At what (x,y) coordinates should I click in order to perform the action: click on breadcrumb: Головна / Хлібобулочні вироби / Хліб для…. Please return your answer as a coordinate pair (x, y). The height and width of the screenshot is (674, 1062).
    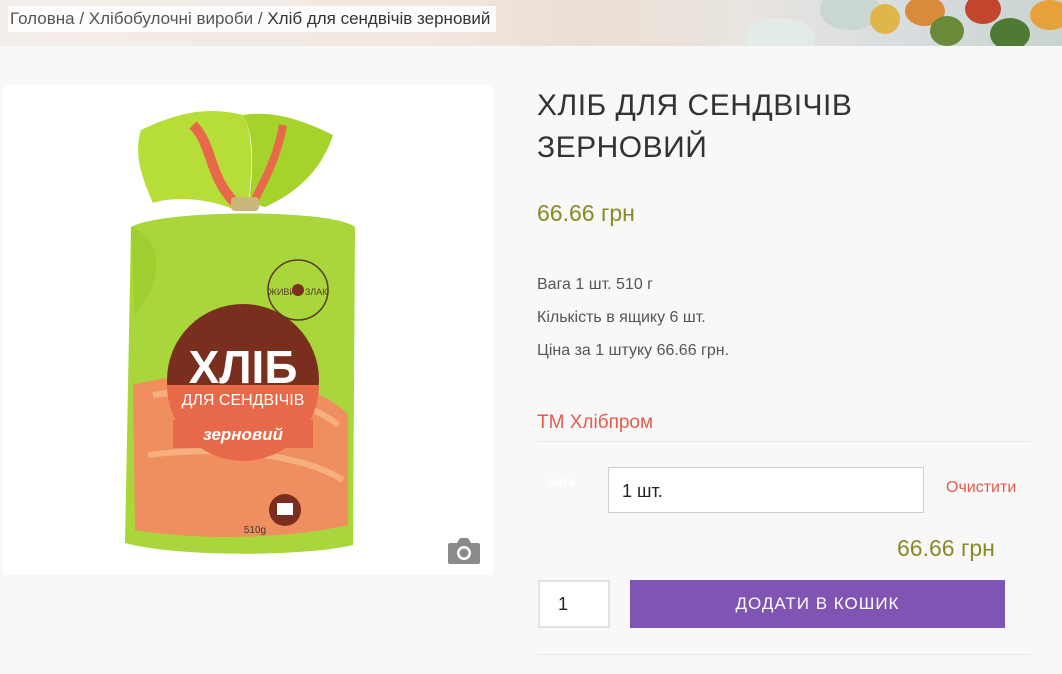
    Looking at the image, I should click on (252, 19).